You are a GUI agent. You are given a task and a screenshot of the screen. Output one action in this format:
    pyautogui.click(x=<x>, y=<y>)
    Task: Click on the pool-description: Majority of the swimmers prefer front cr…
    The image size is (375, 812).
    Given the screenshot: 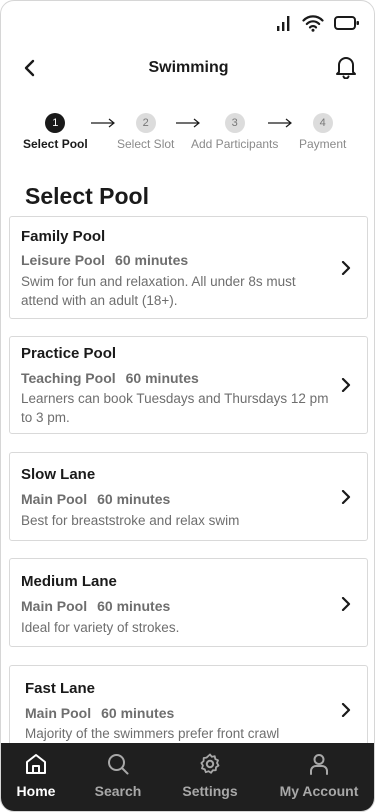 What is the action you would take?
    pyautogui.click(x=152, y=733)
    